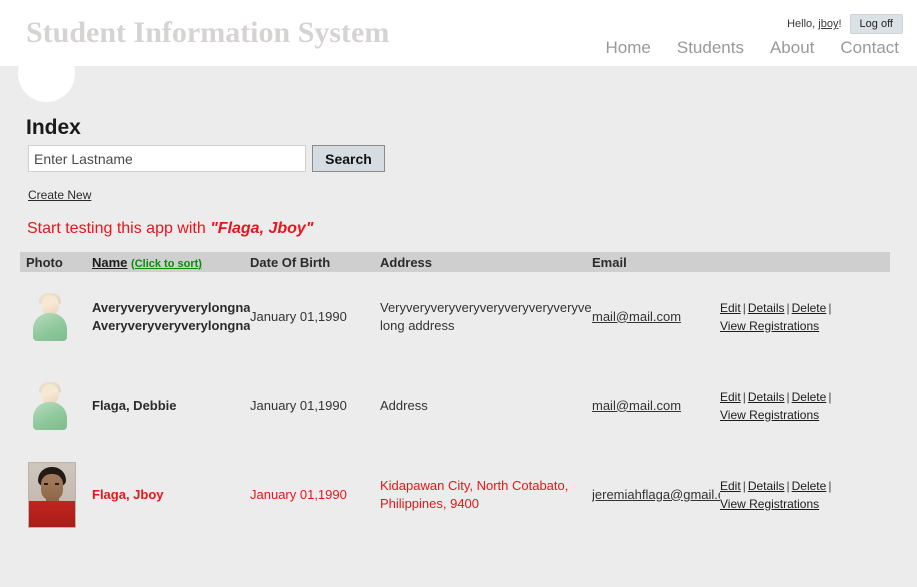 The width and height of the screenshot is (917, 587). Describe the element at coordinates (828, 24) in the screenshot. I see `username-link: jboy` at that location.